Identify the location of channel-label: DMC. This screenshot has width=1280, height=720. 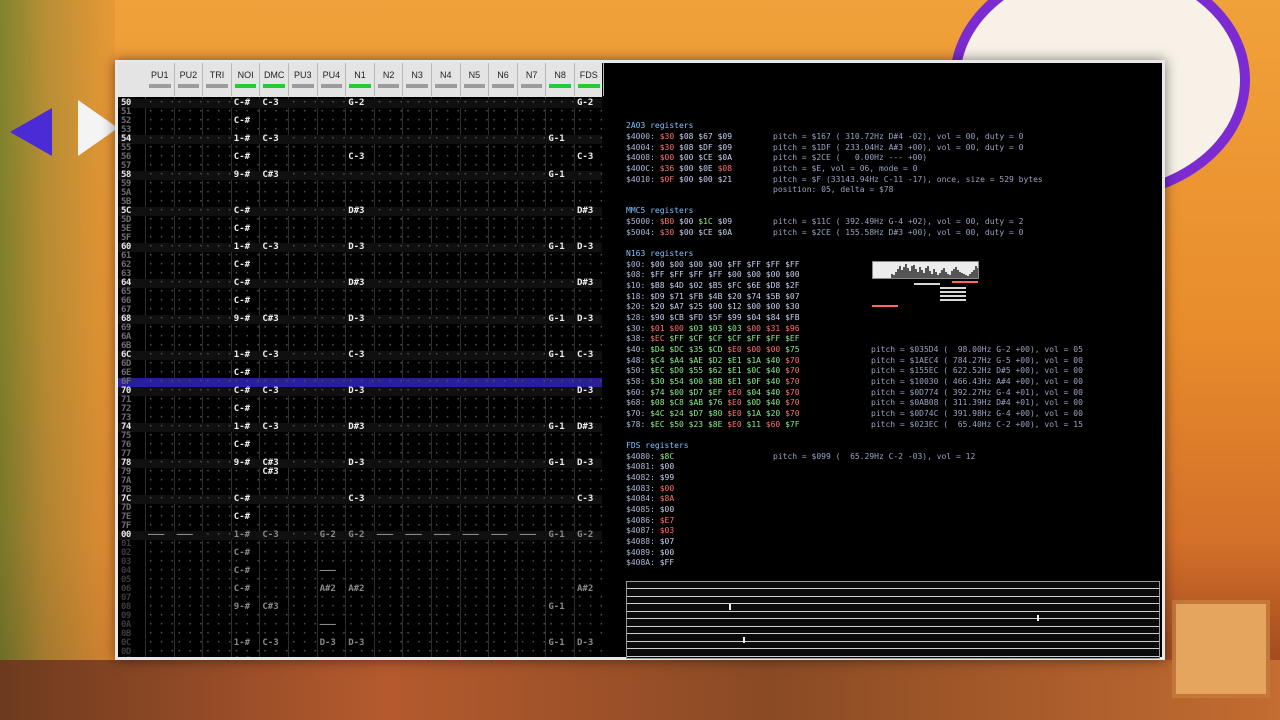
(274, 75).